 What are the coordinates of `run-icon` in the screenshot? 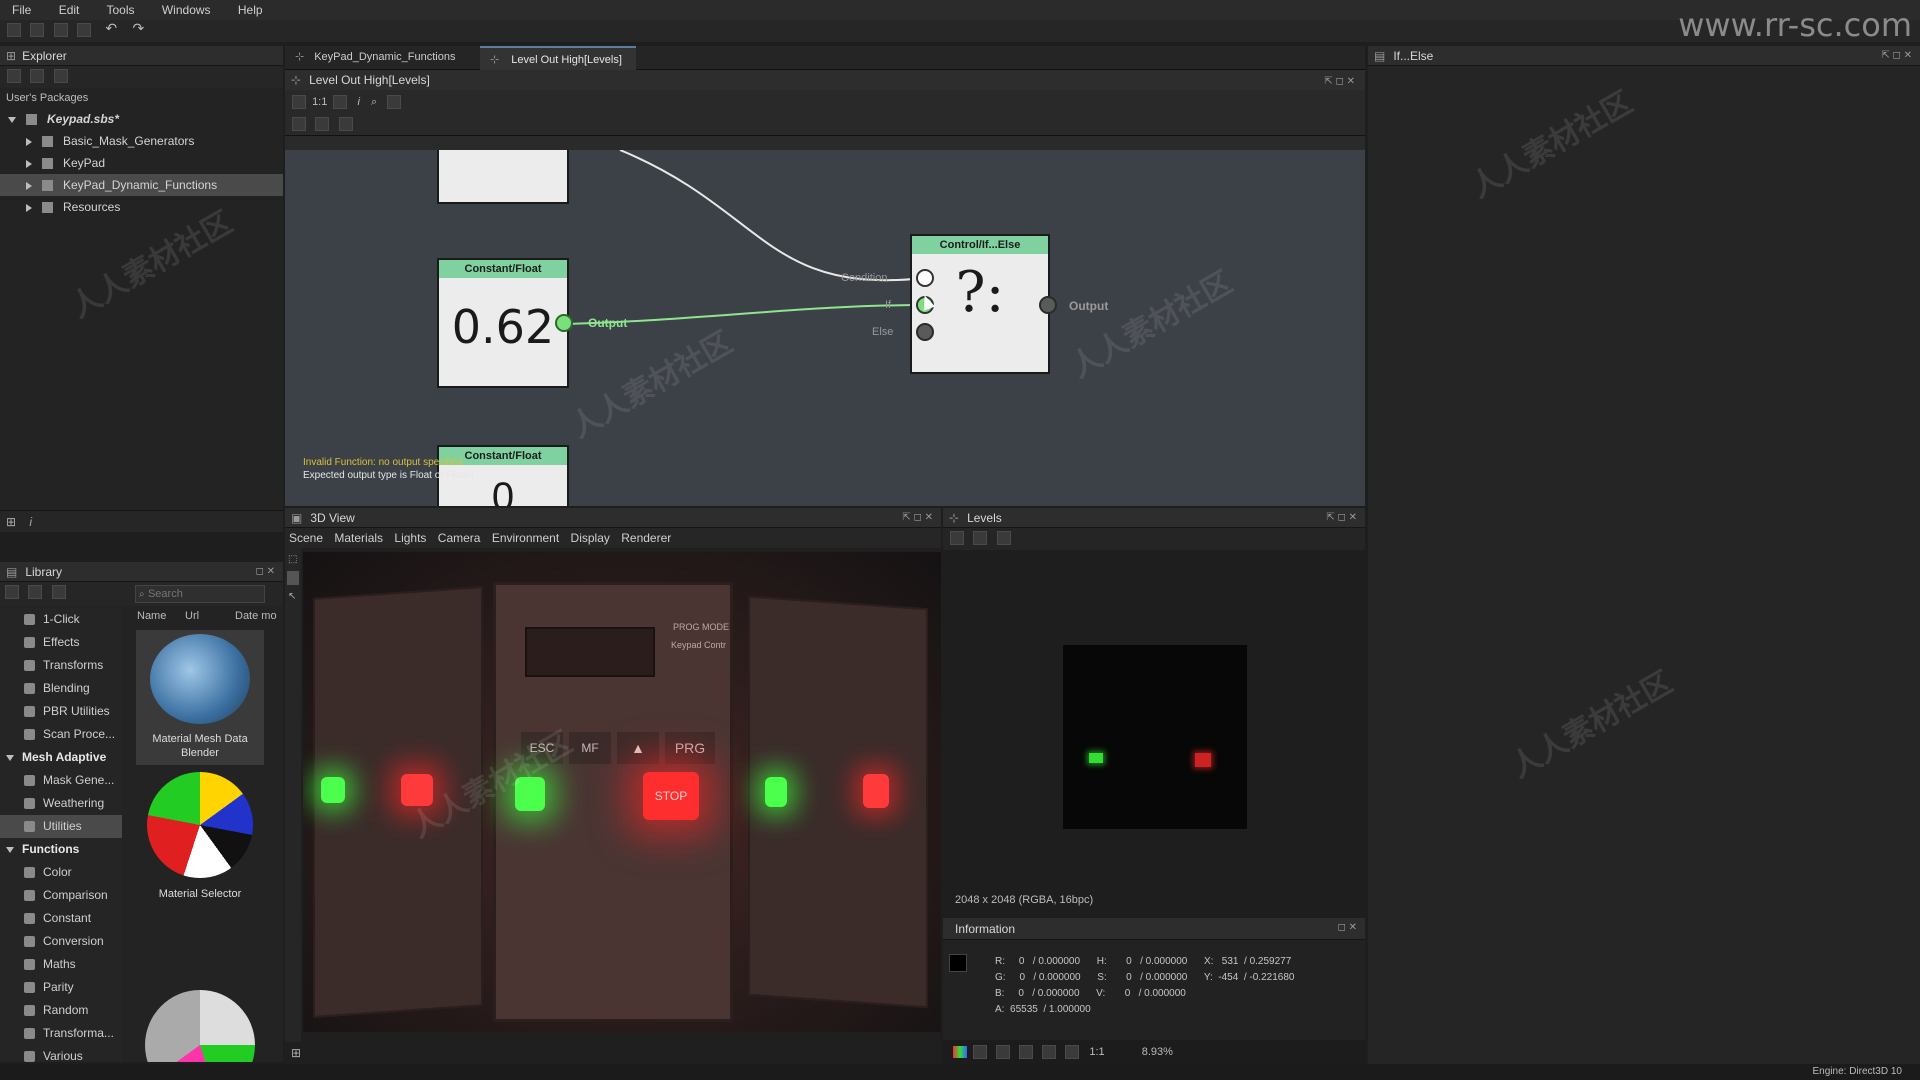 It's located at (37, 76).